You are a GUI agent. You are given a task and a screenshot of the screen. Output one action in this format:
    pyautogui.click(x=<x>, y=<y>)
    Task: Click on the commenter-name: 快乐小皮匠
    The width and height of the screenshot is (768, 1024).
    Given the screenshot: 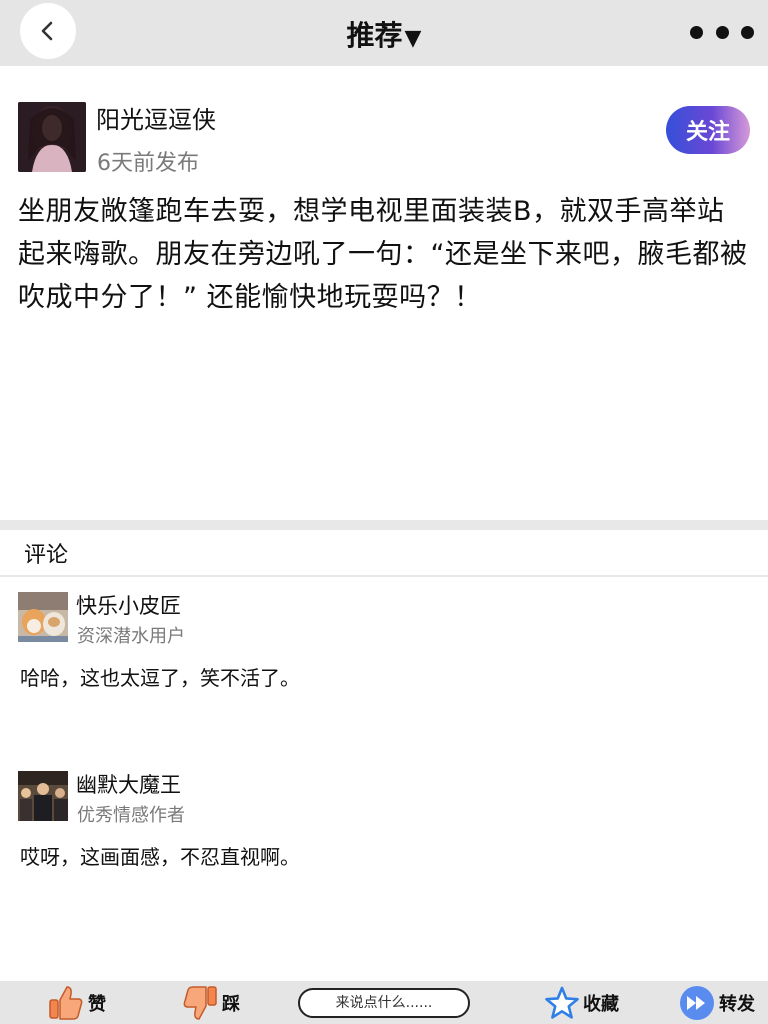 What is the action you would take?
    pyautogui.click(x=128, y=605)
    